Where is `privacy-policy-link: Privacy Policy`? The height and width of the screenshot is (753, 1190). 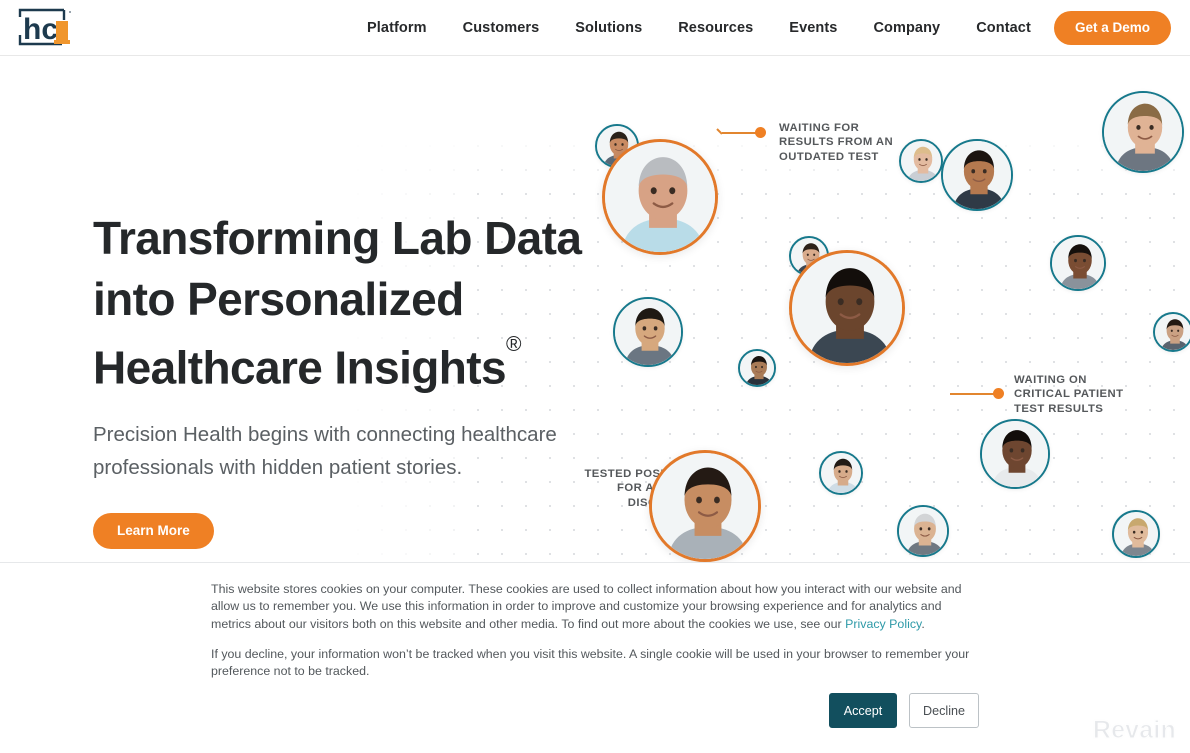
privacy-policy-link: Privacy Policy is located at coordinates (883, 624).